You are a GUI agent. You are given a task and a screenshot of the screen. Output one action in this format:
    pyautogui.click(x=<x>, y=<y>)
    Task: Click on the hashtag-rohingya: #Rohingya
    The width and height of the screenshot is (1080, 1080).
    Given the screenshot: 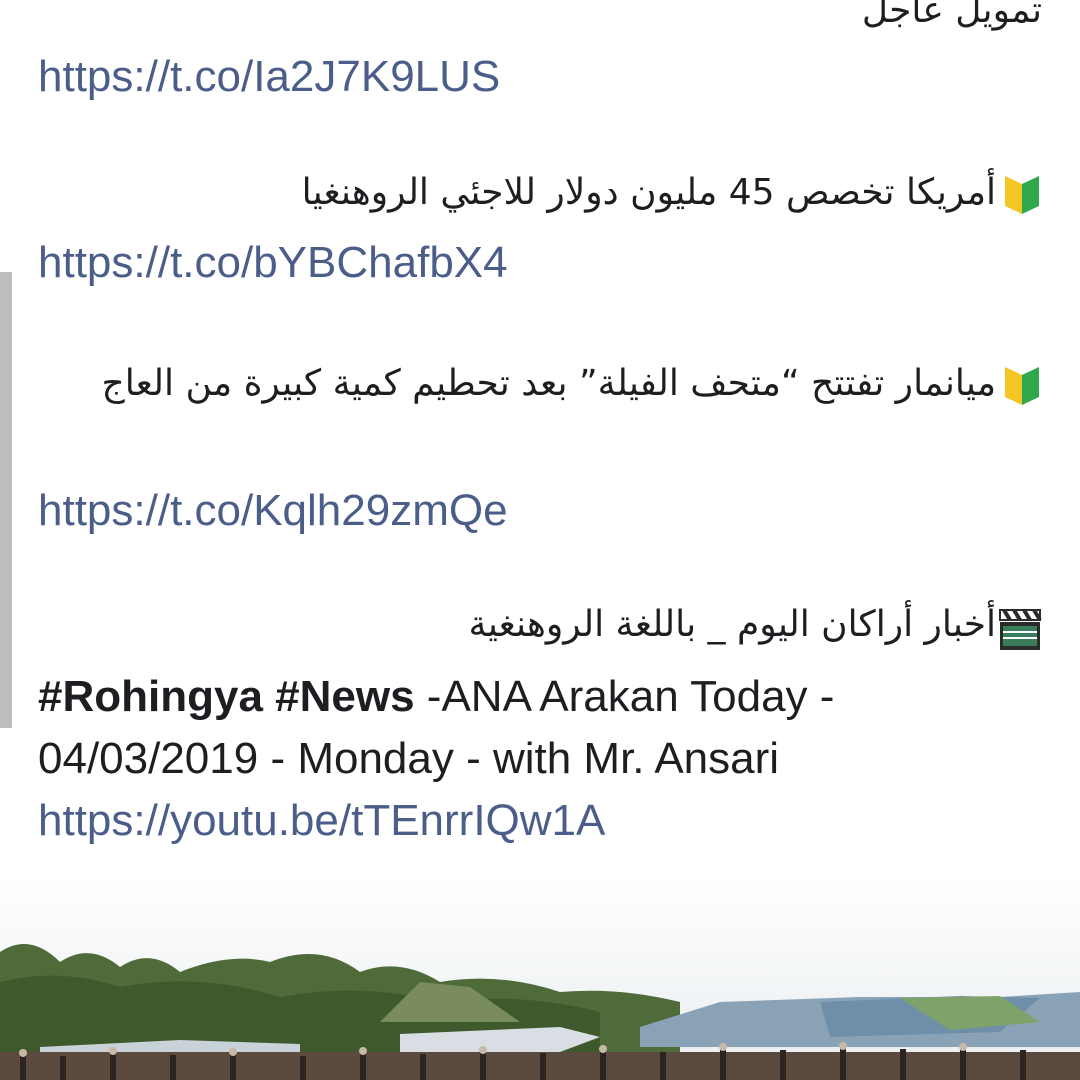 What is the action you would take?
    pyautogui.click(x=150, y=696)
    